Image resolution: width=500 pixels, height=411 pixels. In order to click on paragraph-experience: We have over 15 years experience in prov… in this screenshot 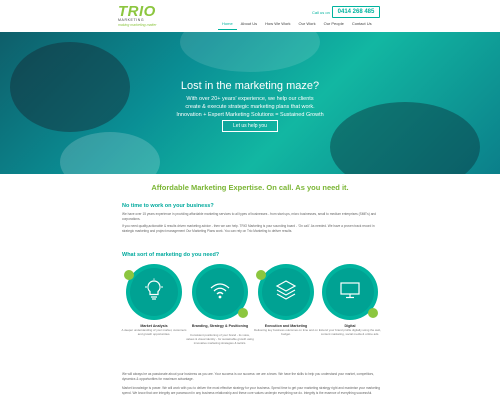, I will do `click(249, 216)`.